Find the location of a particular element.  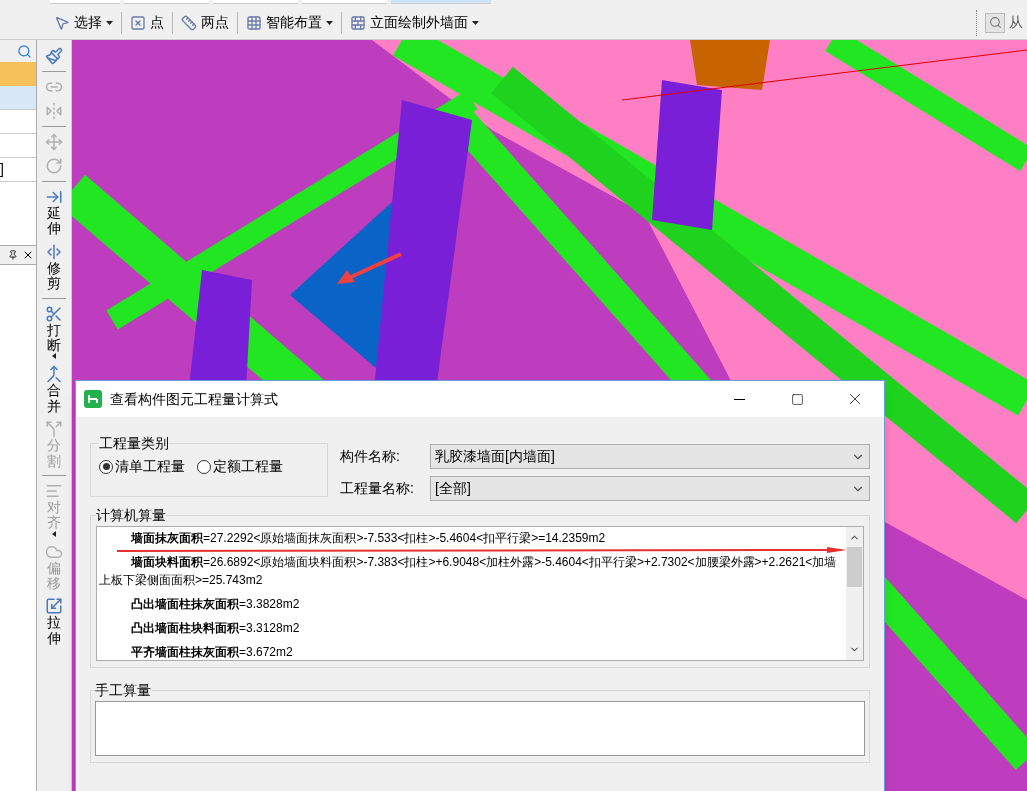

toolbar-button: 两点 is located at coordinates (205, 22).